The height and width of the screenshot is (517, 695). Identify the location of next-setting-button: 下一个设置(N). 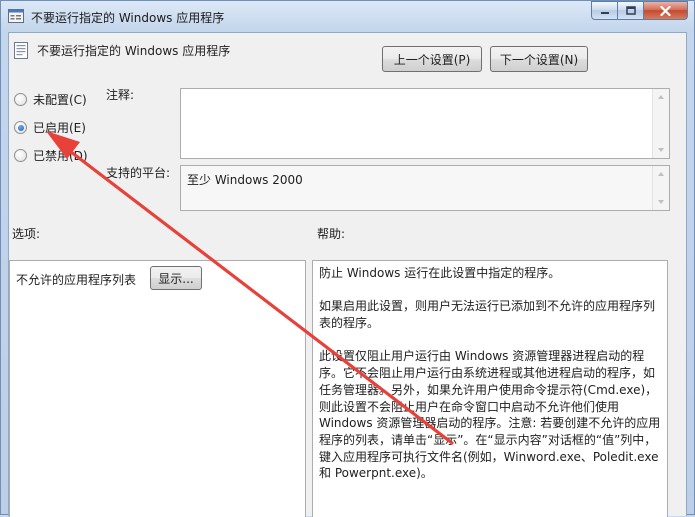
(539, 59).